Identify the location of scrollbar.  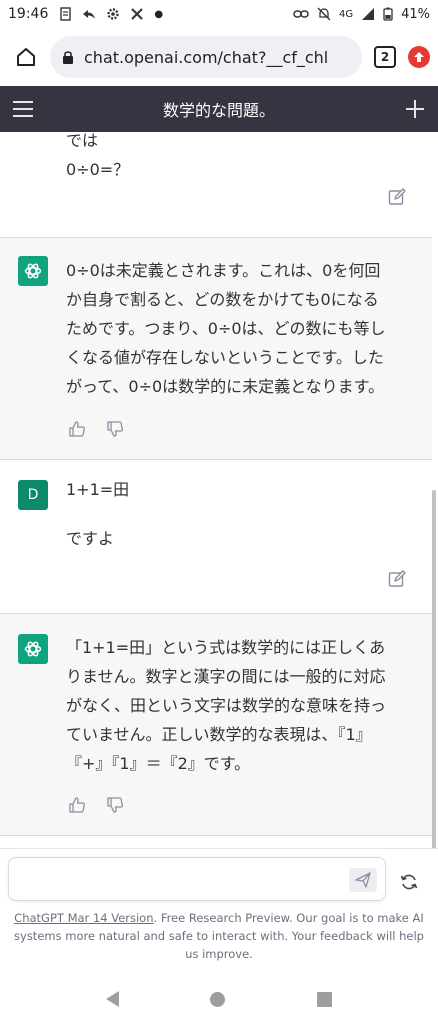
(434, 669).